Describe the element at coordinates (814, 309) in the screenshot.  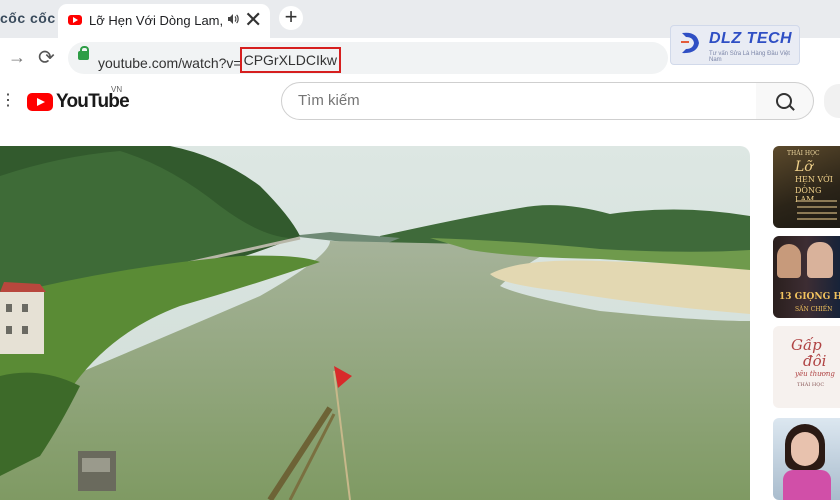
I see `thumb-text: SẤN CHIẾN` at that location.